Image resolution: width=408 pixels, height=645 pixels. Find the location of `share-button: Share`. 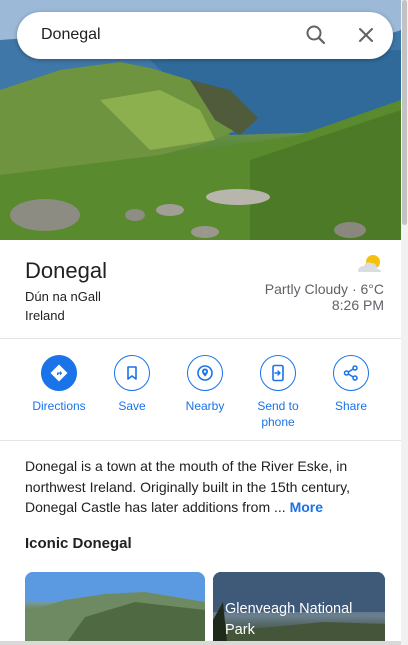

share-button: Share is located at coordinates (351, 384).